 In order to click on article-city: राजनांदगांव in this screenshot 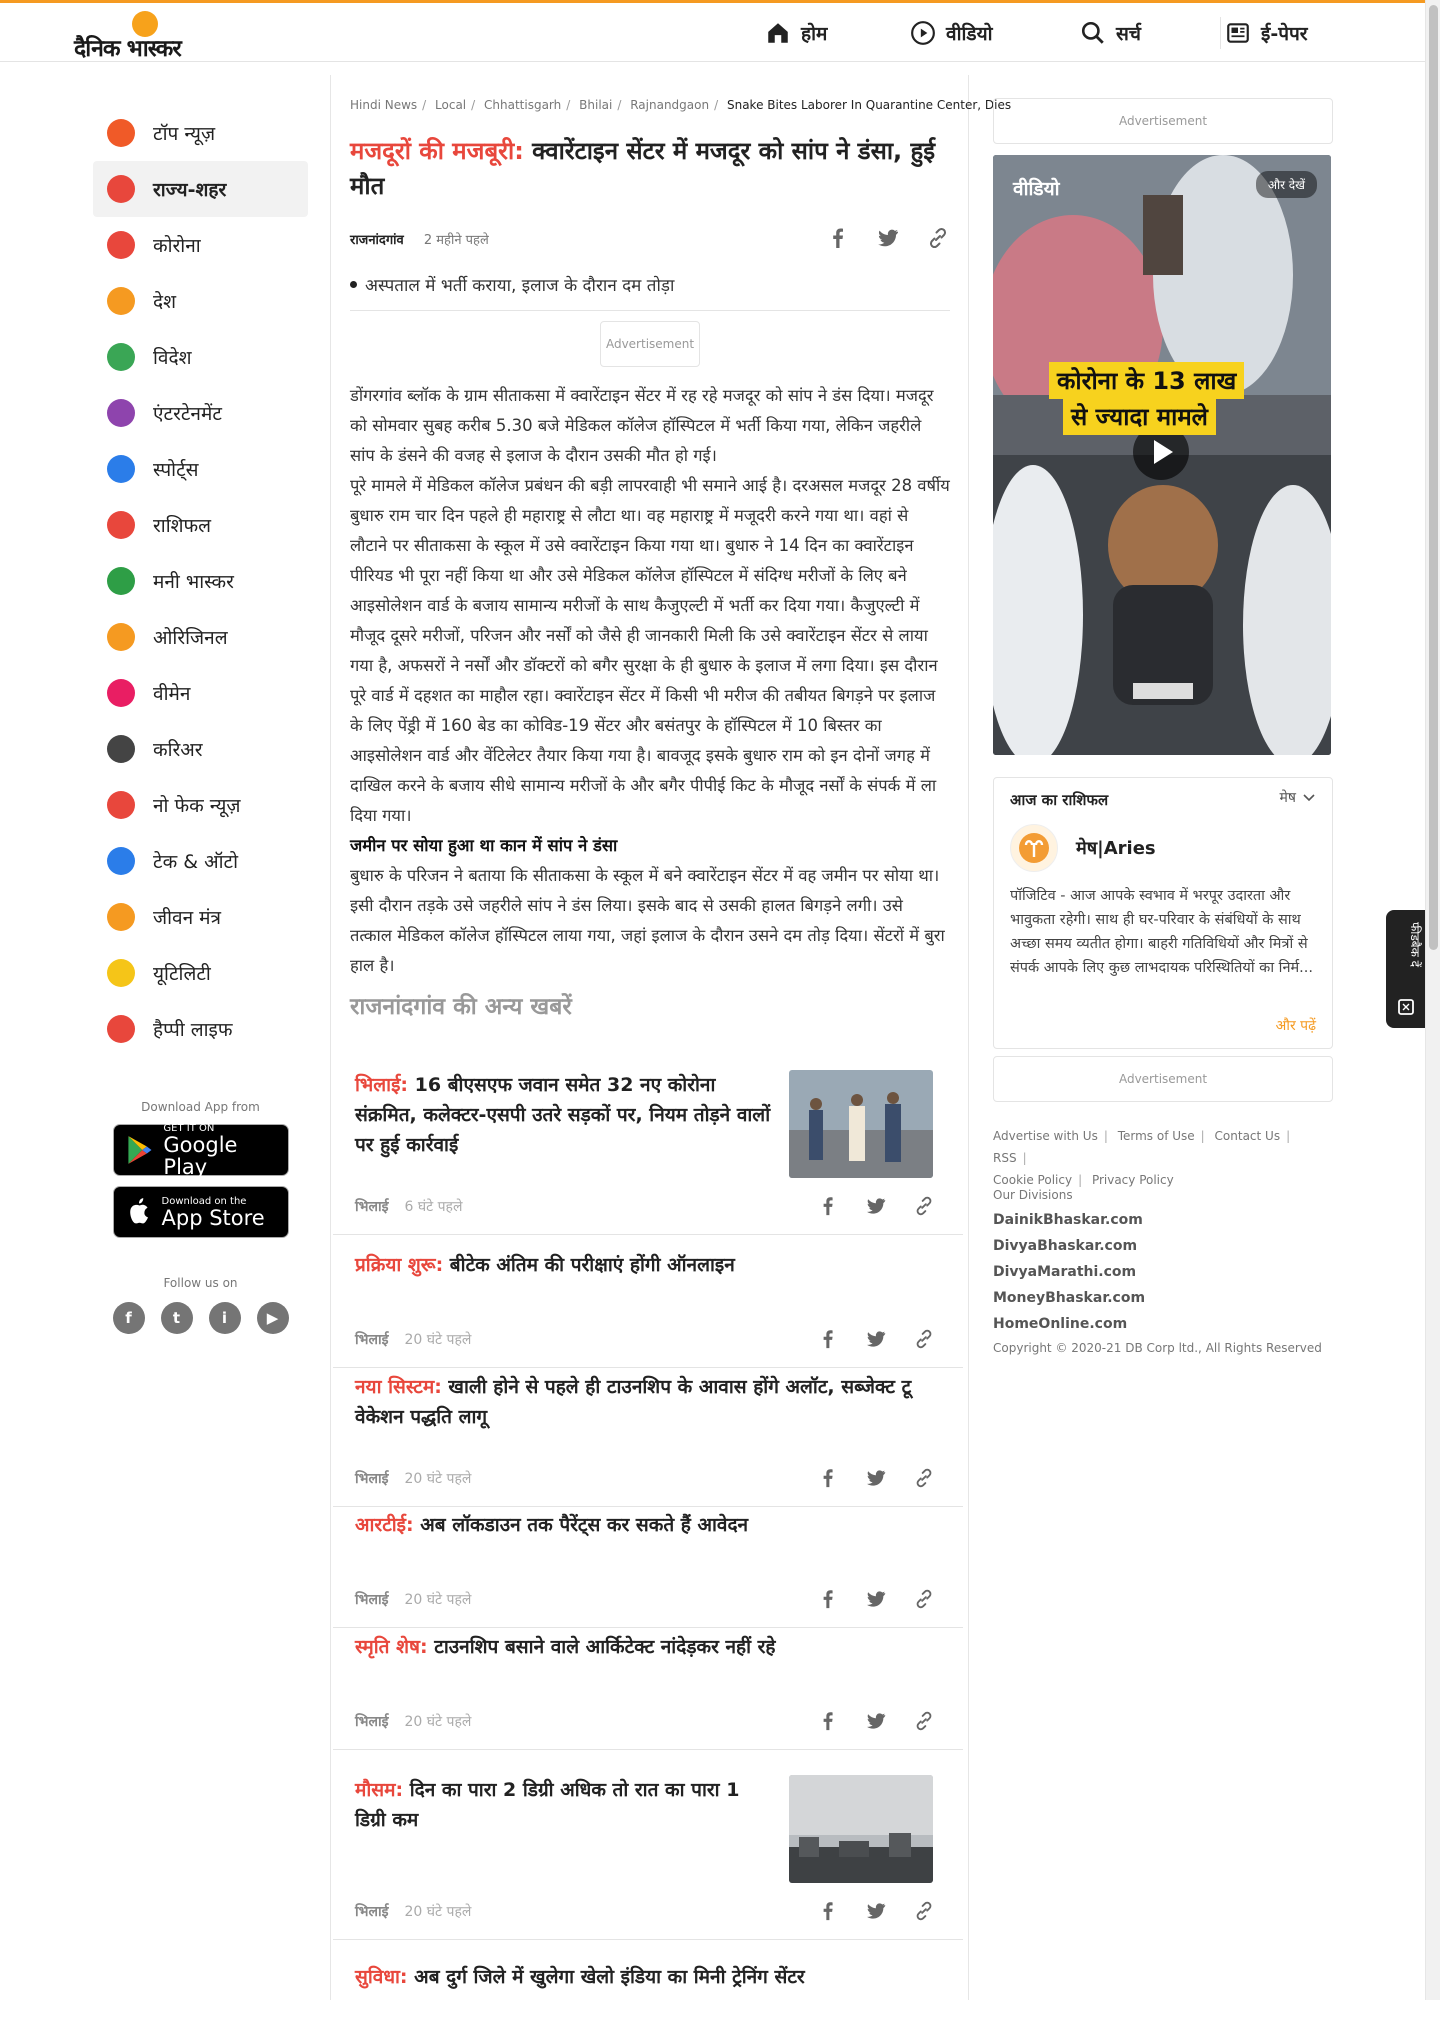, I will do `click(377, 240)`.